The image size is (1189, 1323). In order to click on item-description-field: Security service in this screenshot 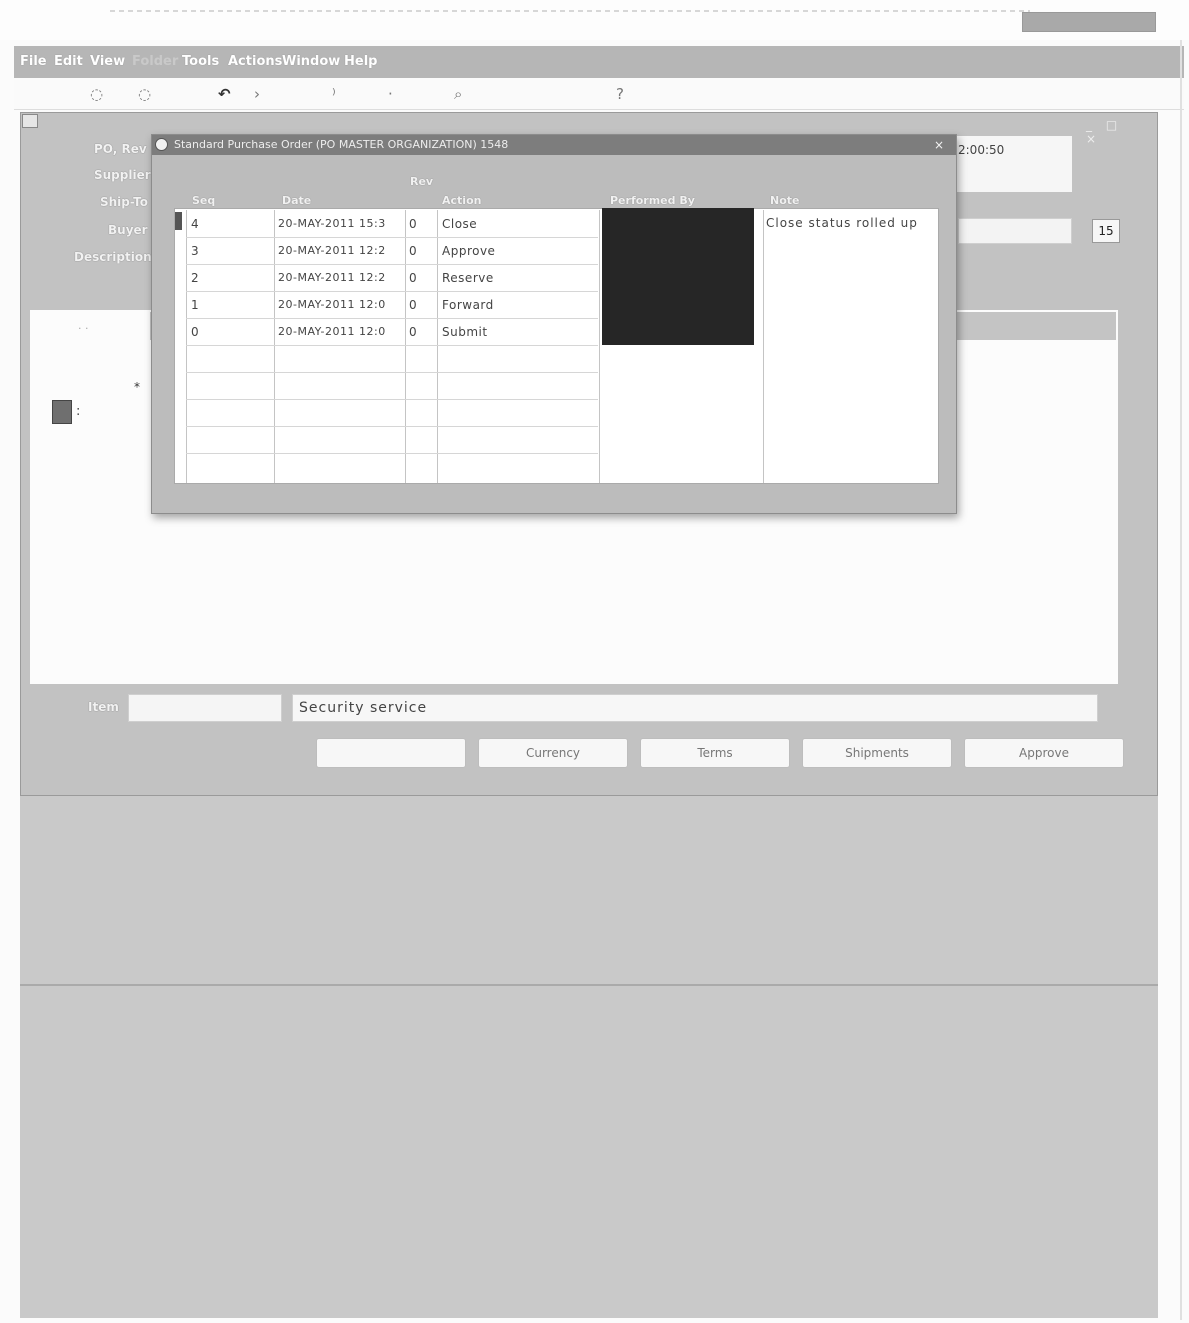, I will do `click(695, 708)`.